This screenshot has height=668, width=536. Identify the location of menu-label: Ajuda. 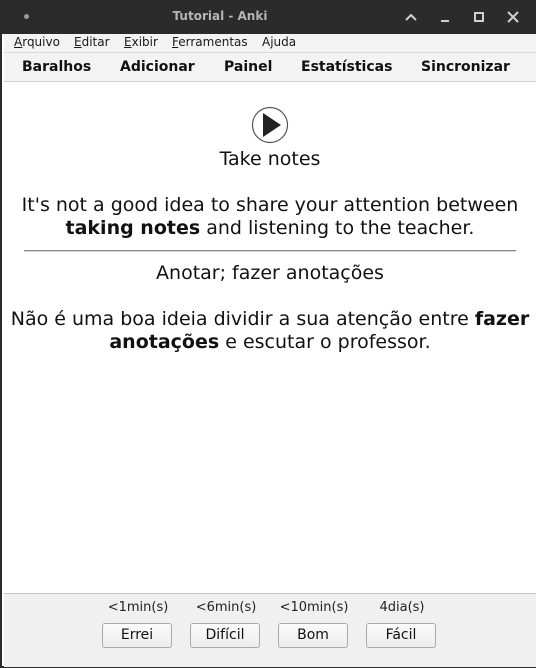
(279, 42).